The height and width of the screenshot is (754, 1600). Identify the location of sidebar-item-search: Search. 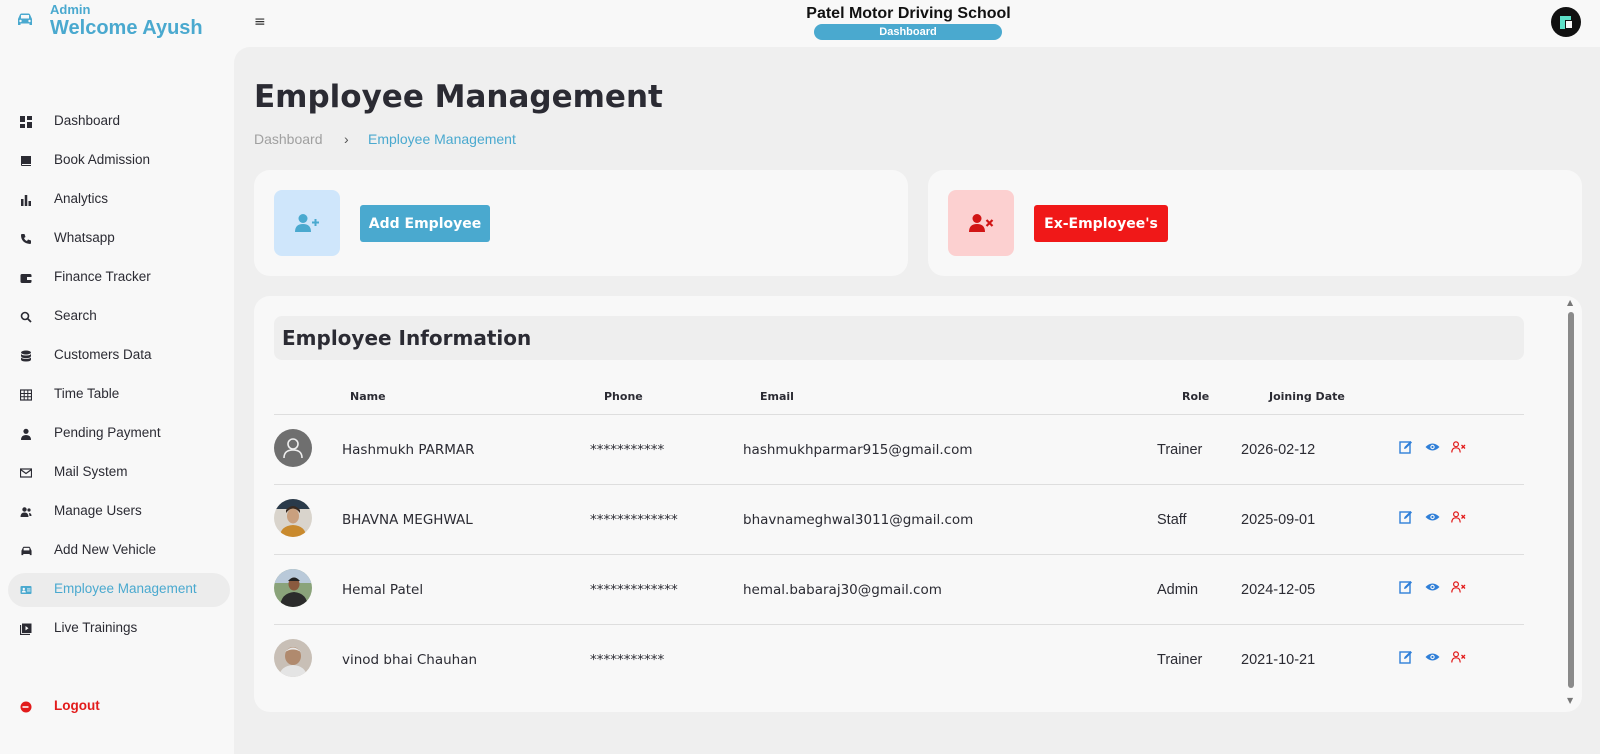
(119, 317).